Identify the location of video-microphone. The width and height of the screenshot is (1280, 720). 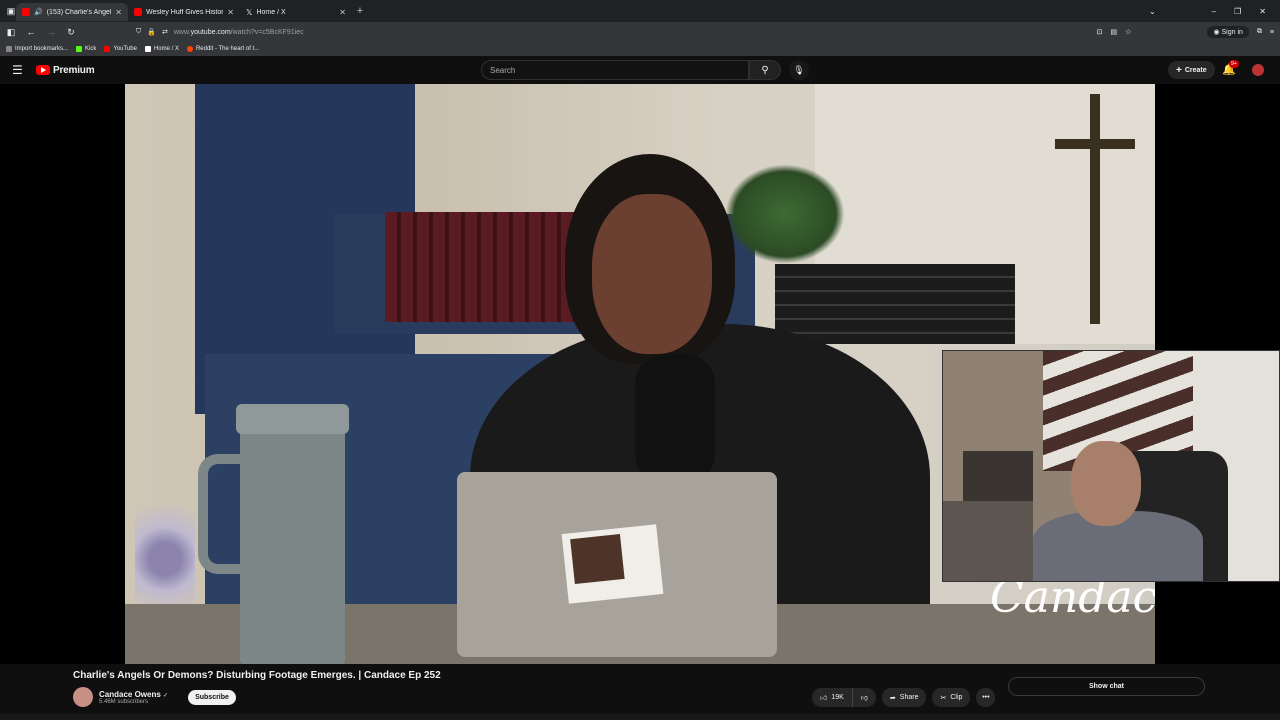
(675, 419).